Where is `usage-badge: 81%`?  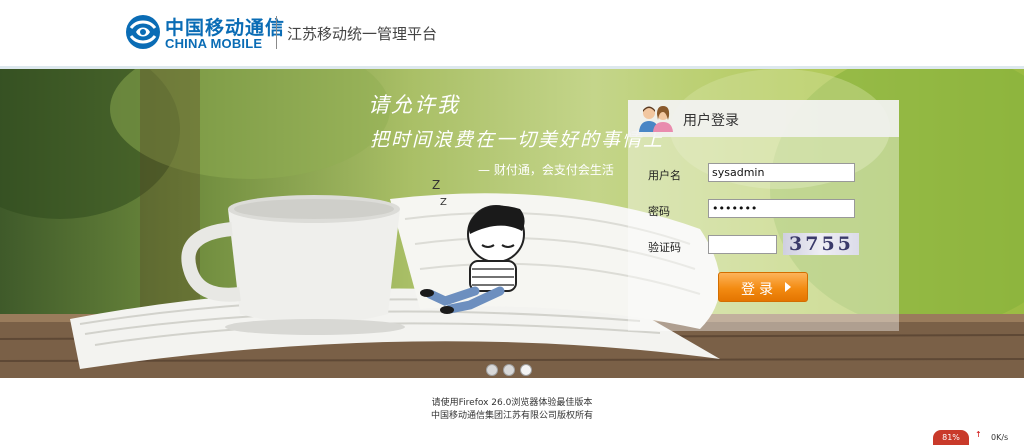
usage-badge: 81% is located at coordinates (951, 437).